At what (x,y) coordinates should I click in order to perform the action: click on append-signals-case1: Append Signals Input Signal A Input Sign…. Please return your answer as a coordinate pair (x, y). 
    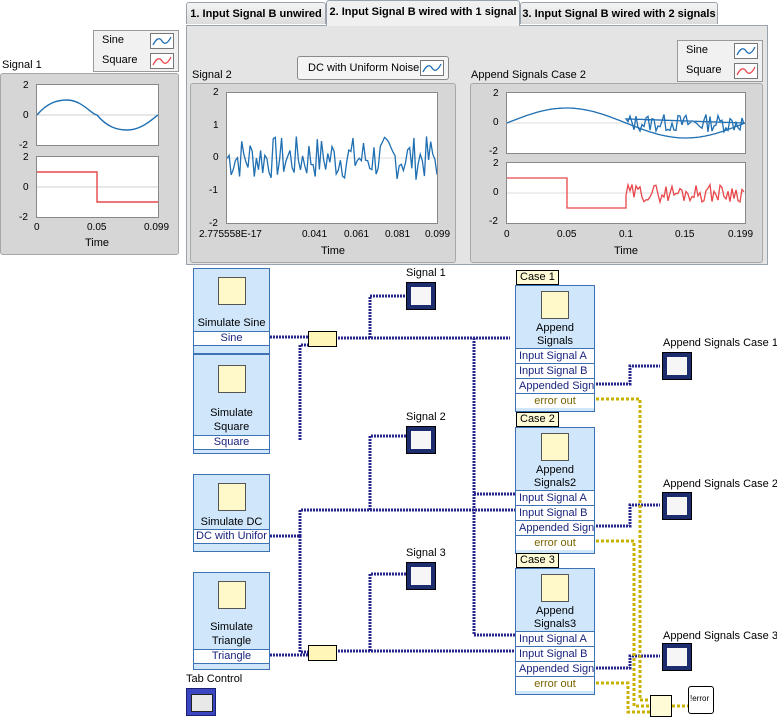
    Looking at the image, I should click on (555, 348).